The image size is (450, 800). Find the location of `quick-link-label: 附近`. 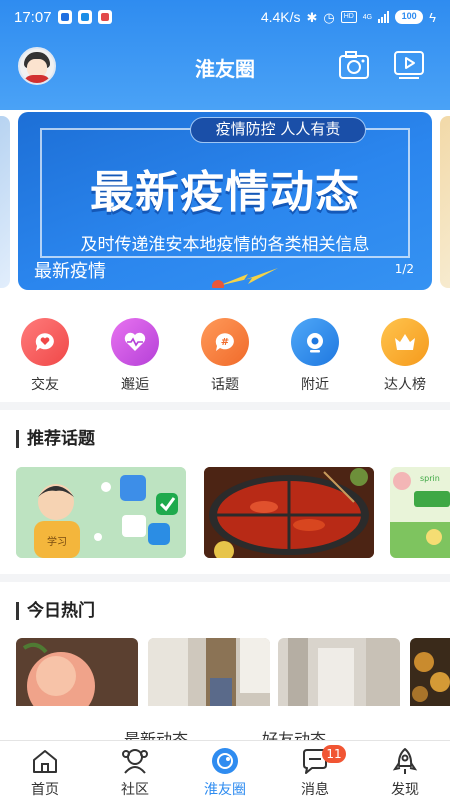

quick-link-label: 附近 is located at coordinates (315, 385).